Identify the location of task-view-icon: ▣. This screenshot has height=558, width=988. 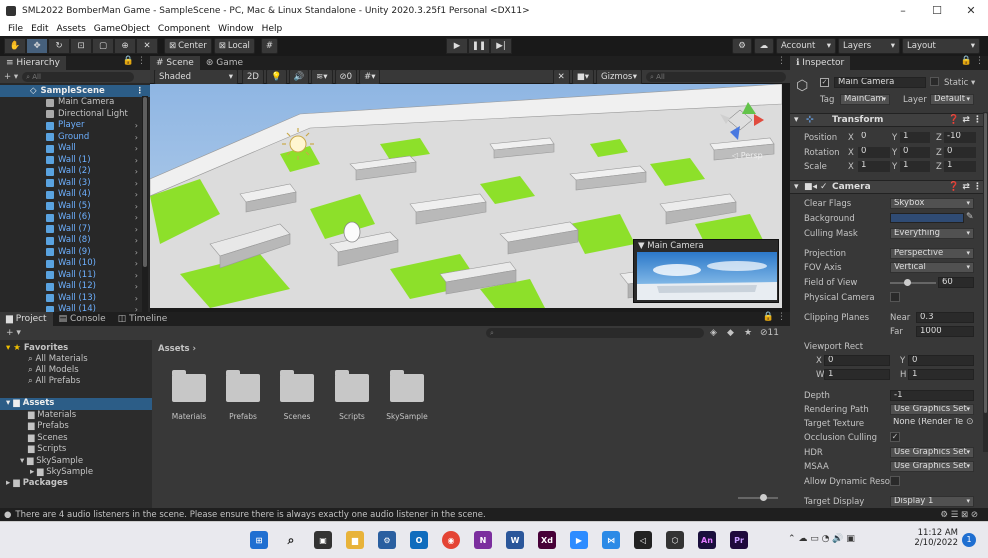
(323, 540).